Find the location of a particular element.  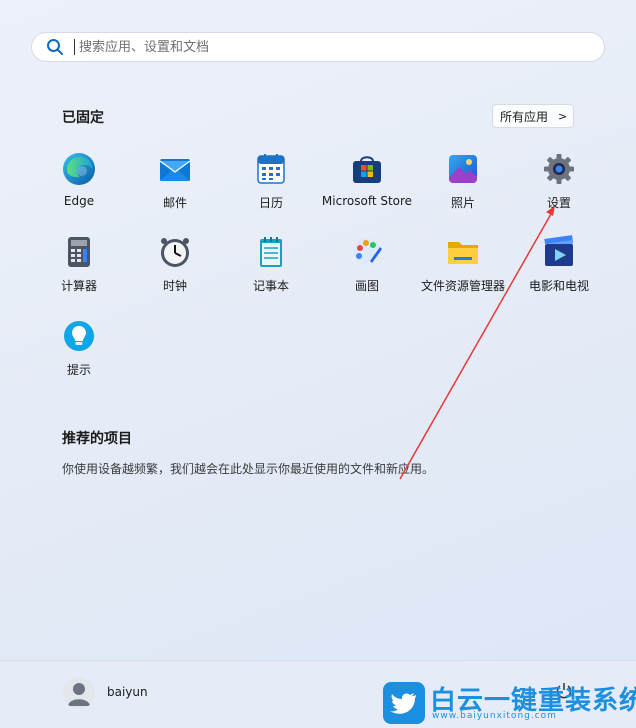

watermark-logo: 白云一键重装系统 www.baiyunxitong.com is located at coordinates (509, 703).